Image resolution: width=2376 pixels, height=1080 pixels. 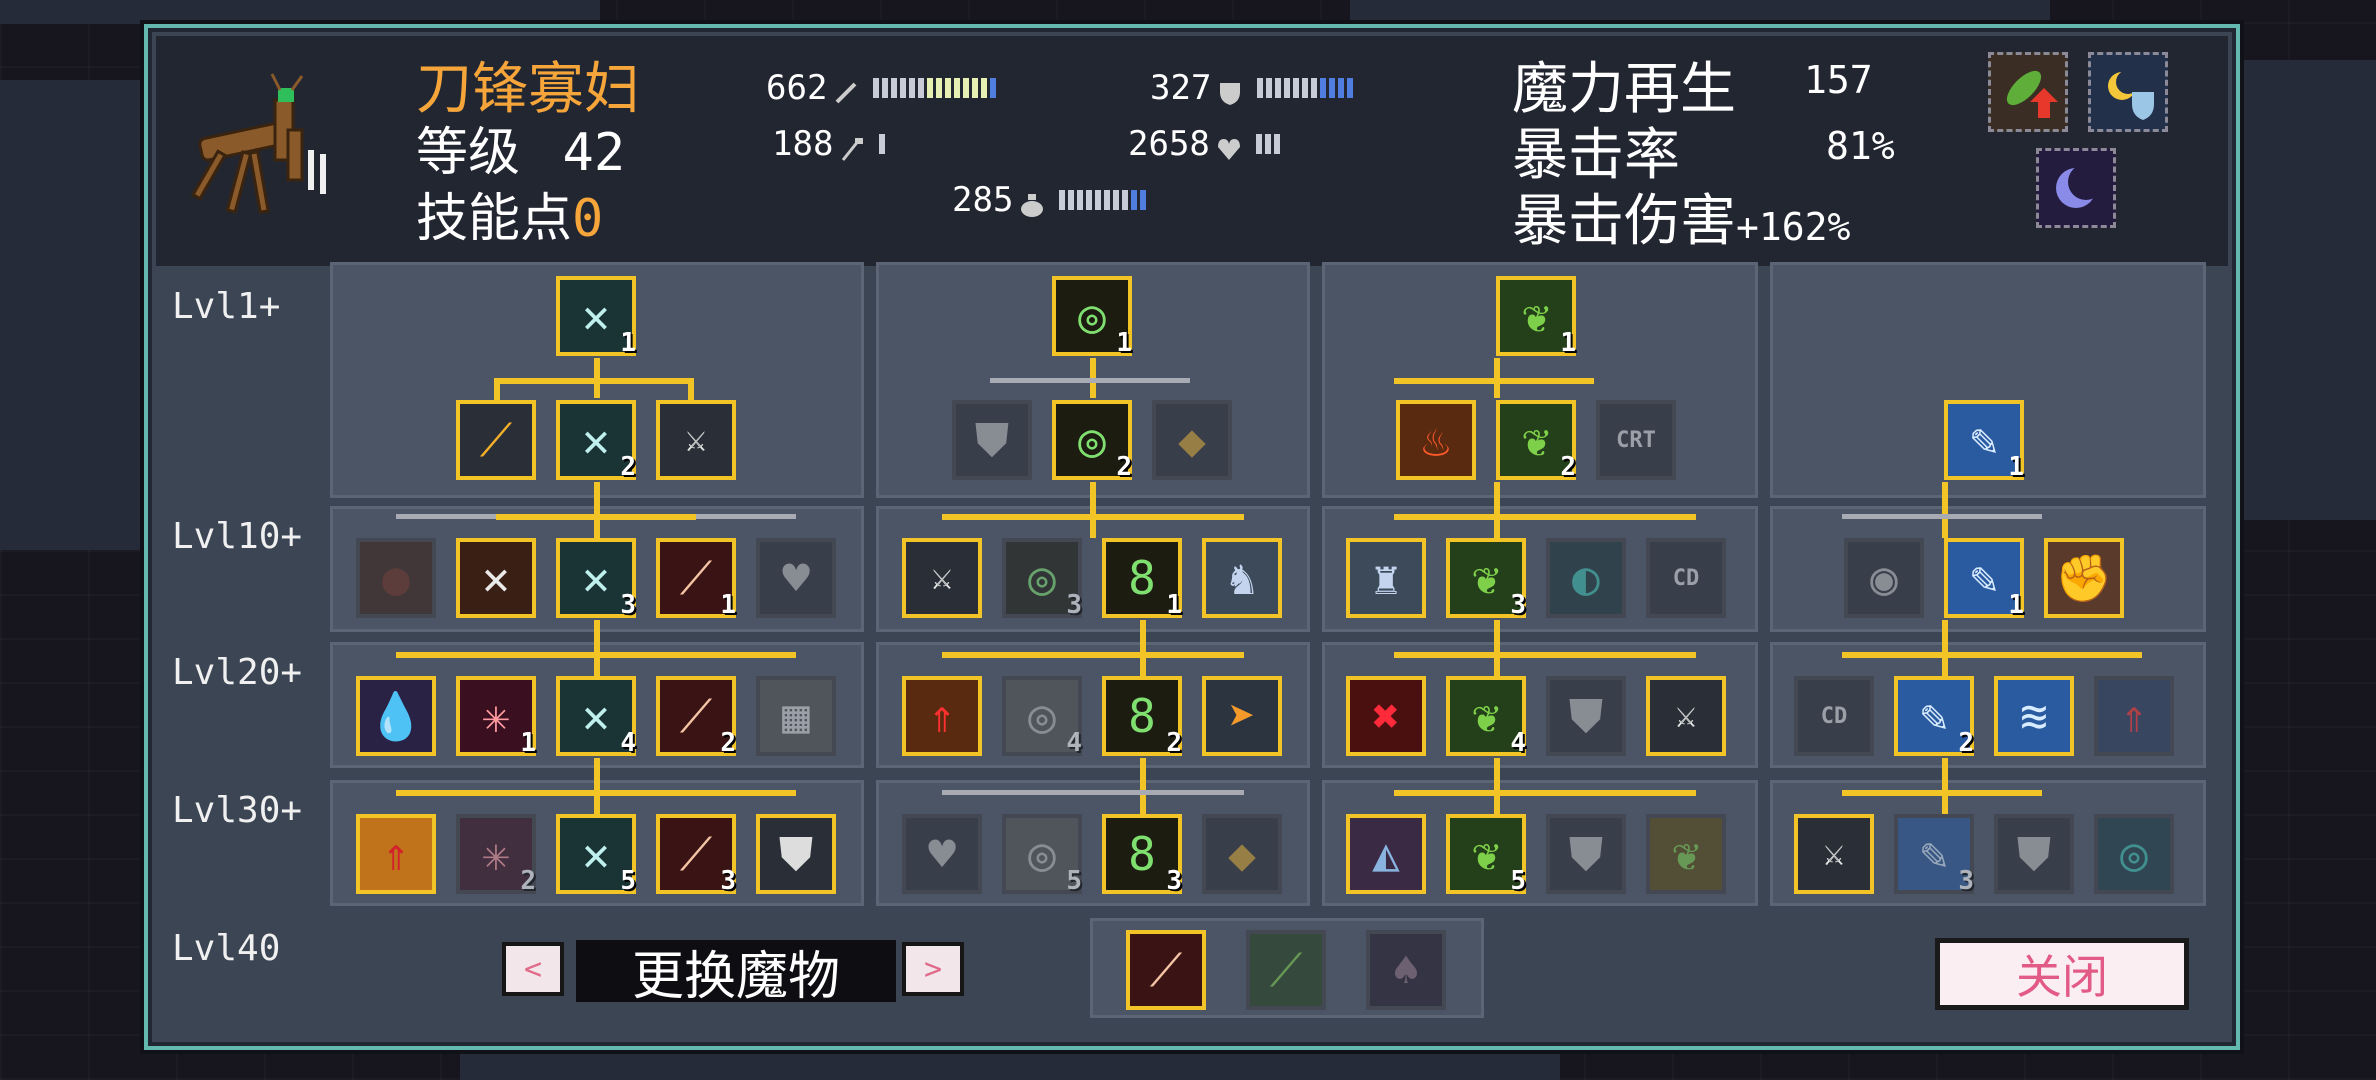 What do you see at coordinates (588, 219) in the screenshot?
I see `skill-points-value: 0` at bounding box center [588, 219].